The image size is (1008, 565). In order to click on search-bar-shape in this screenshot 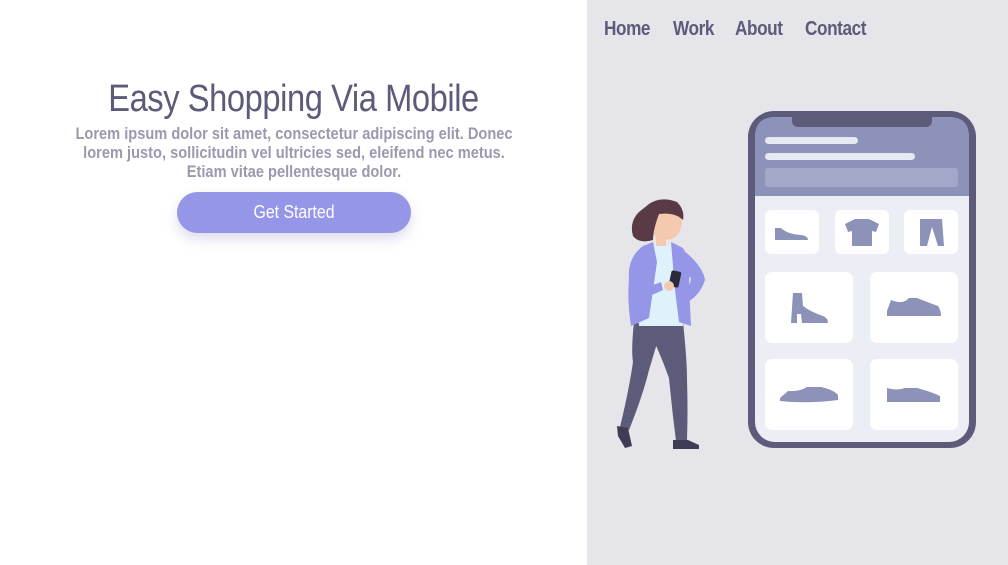, I will do `click(861, 177)`.